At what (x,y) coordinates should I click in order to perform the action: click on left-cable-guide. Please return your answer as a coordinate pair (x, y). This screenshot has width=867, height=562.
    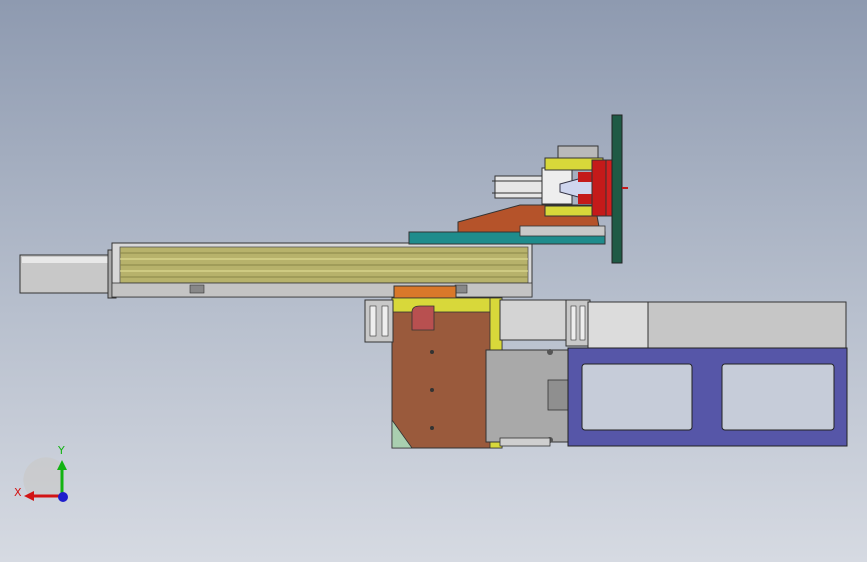
    Looking at the image, I should click on (379, 321).